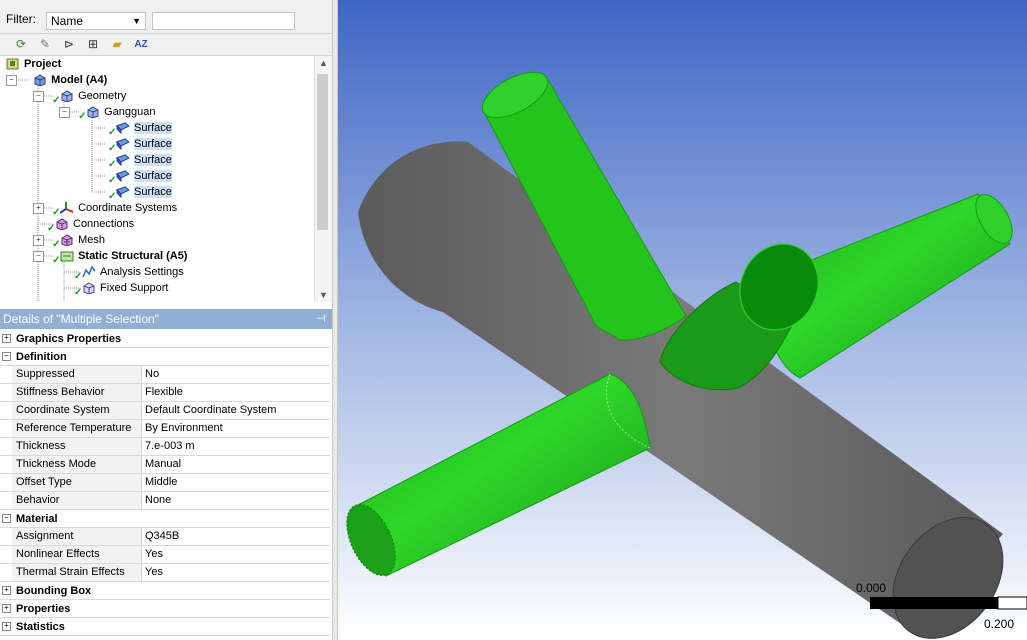 Image resolution: width=1027 pixels, height=640 pixels. What do you see at coordinates (165, 357) in the screenshot?
I see `category-definition: − Definition` at bounding box center [165, 357].